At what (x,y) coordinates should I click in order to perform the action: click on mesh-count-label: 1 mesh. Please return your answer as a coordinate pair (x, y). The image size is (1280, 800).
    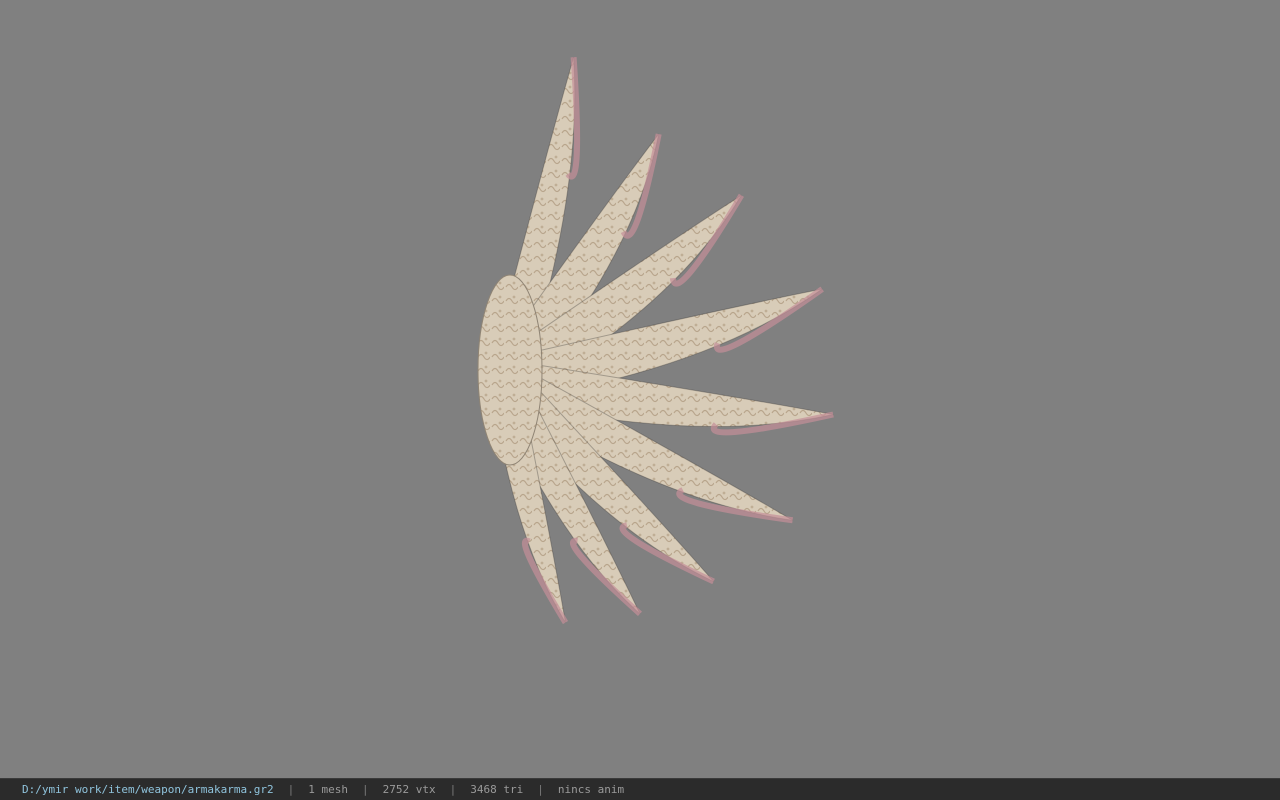
    Looking at the image, I should click on (328, 789).